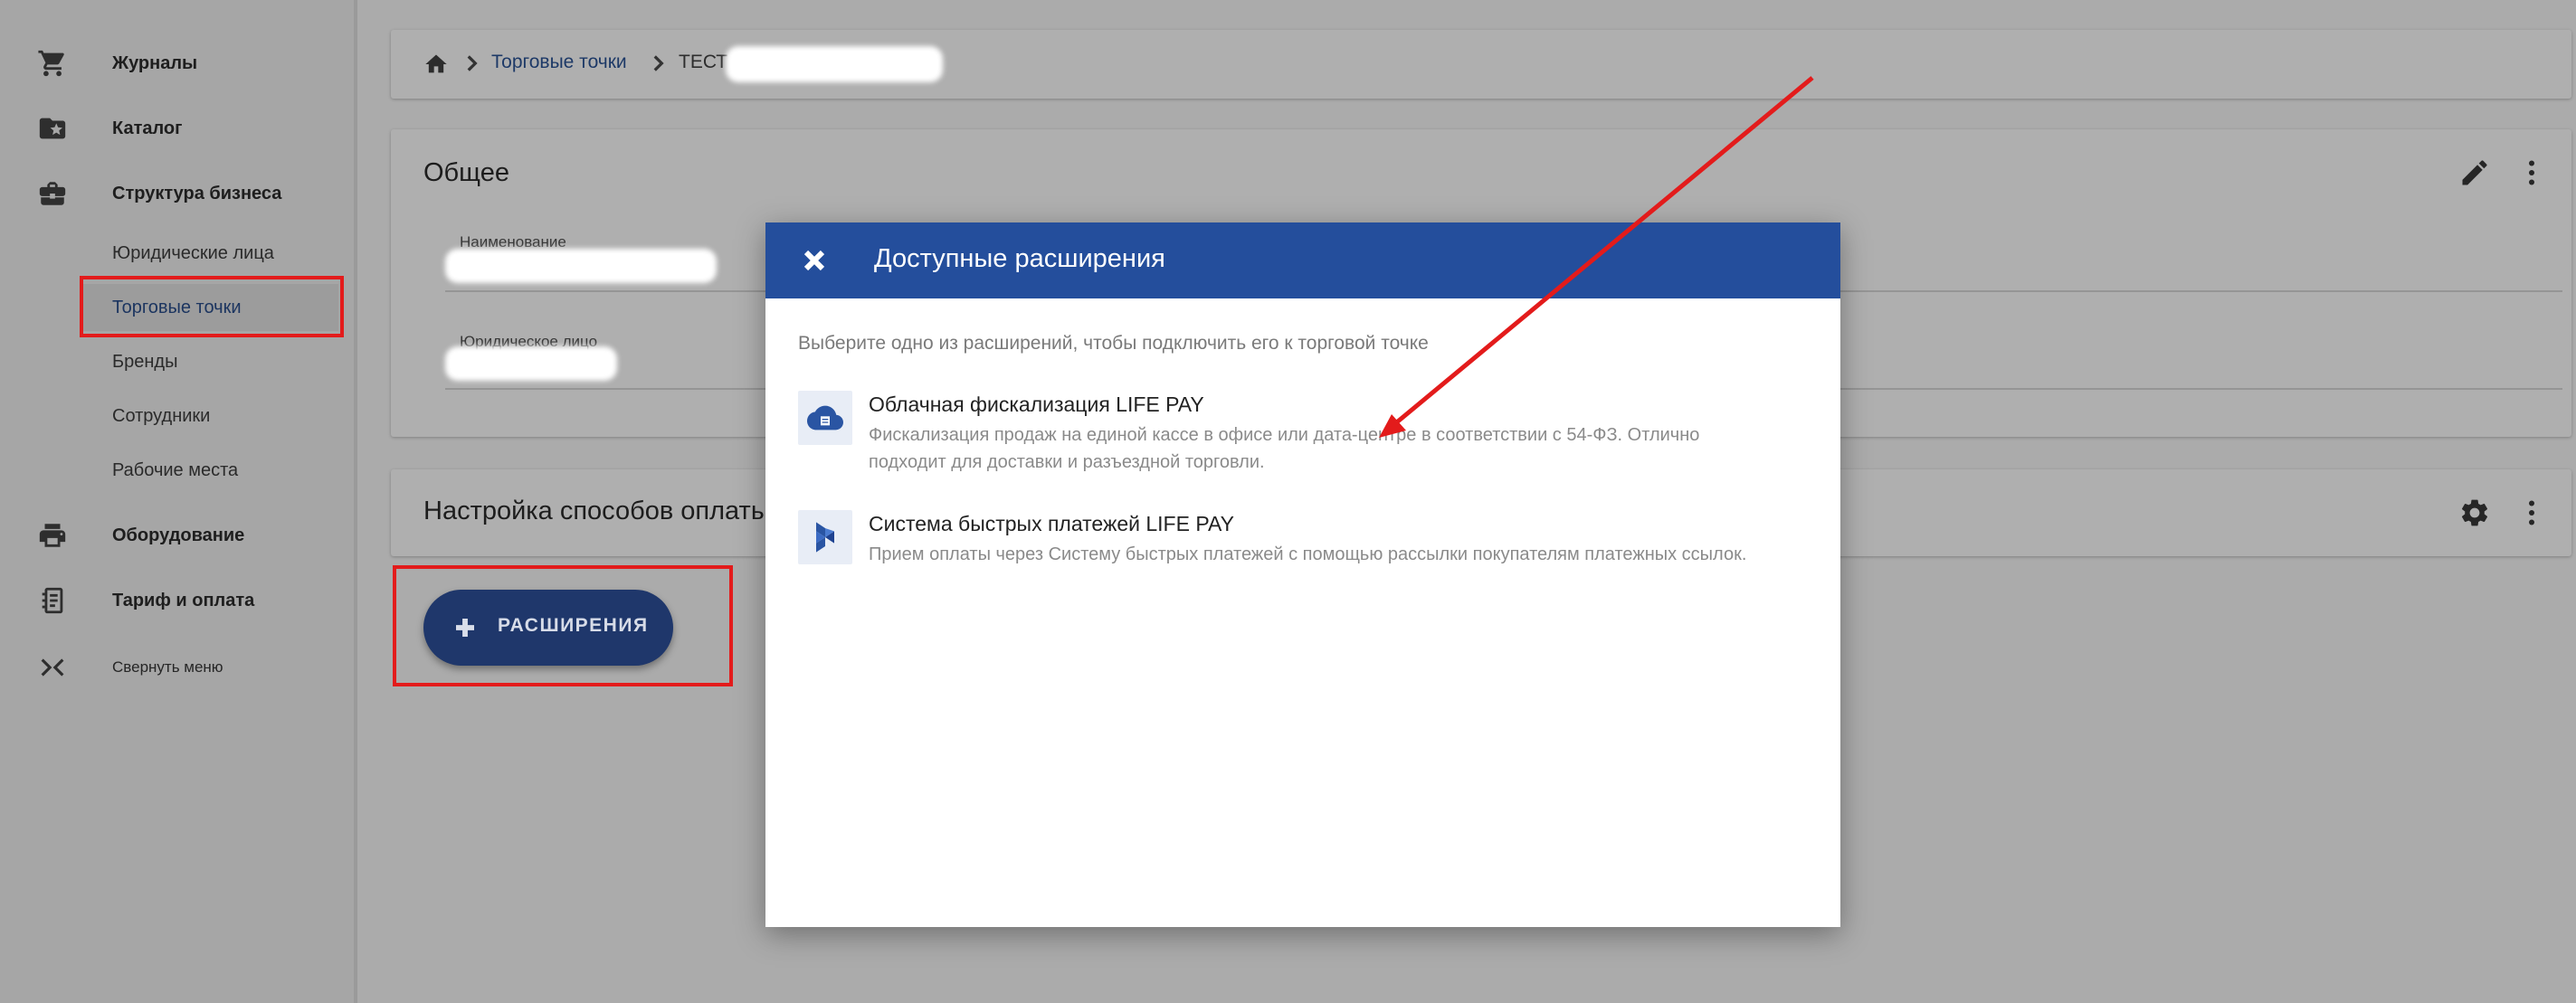  What do you see at coordinates (436, 64) in the screenshot?
I see `home-icon` at bounding box center [436, 64].